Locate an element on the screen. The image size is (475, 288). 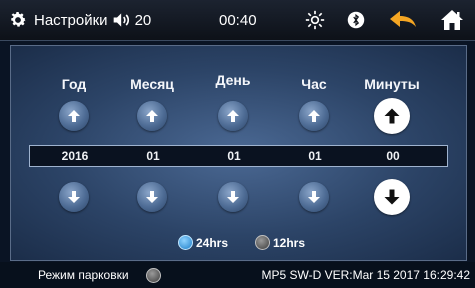
radio-unselected-icon is located at coordinates (262, 242).